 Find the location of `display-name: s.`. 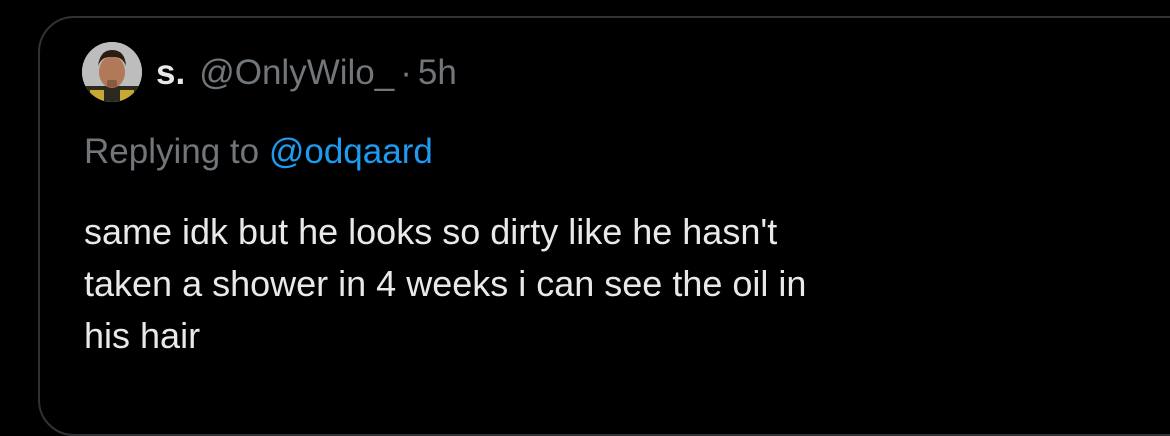

display-name: s. is located at coordinates (170, 73).